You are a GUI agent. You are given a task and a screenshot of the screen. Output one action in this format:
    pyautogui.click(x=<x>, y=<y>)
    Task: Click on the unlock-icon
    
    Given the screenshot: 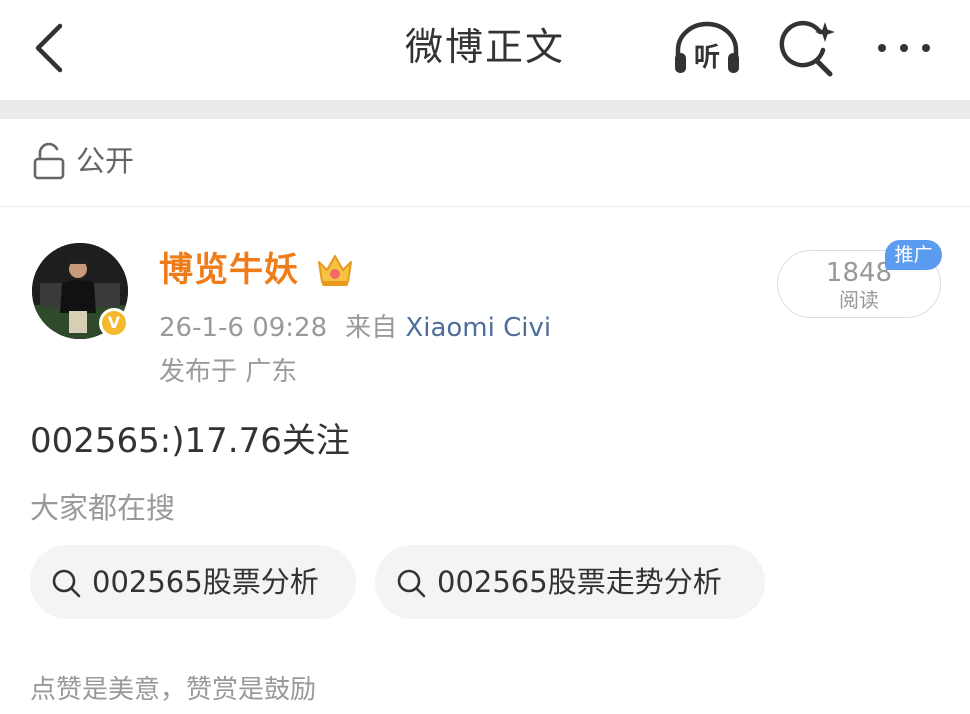 What is the action you would take?
    pyautogui.click(x=49, y=161)
    